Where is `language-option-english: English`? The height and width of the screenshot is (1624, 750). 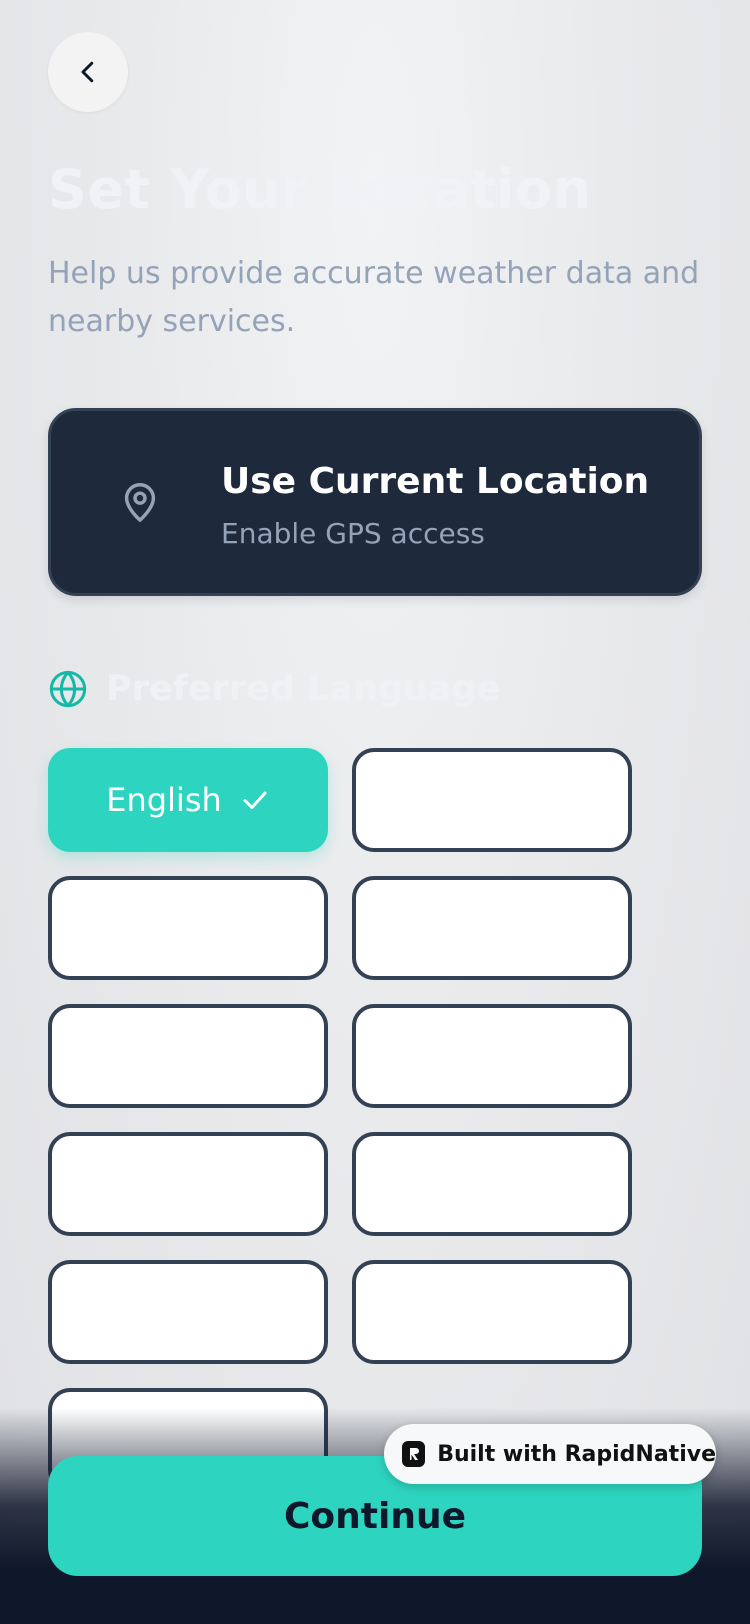
language-option-english: English is located at coordinates (188, 800).